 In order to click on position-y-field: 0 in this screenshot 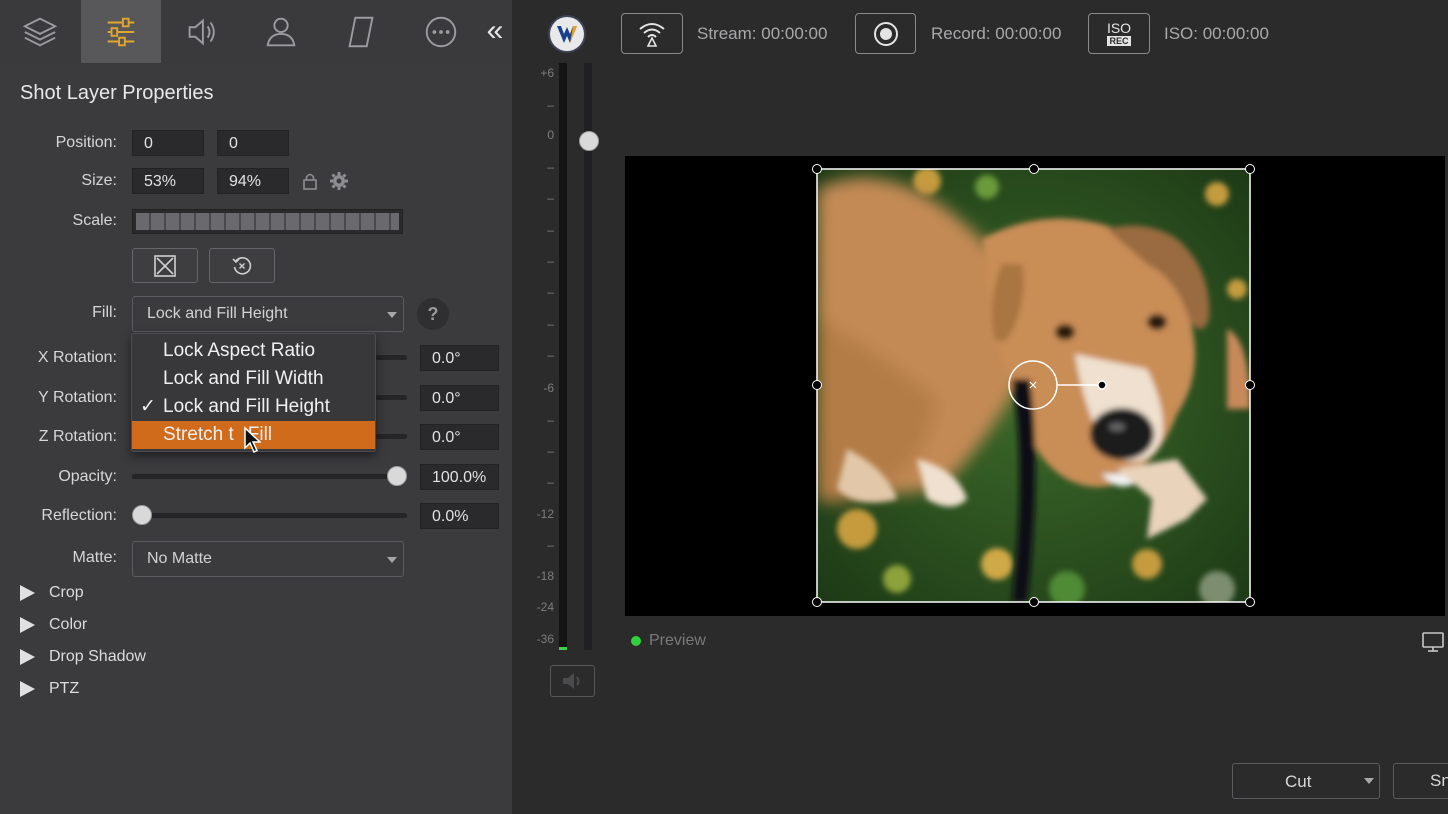, I will do `click(253, 143)`.